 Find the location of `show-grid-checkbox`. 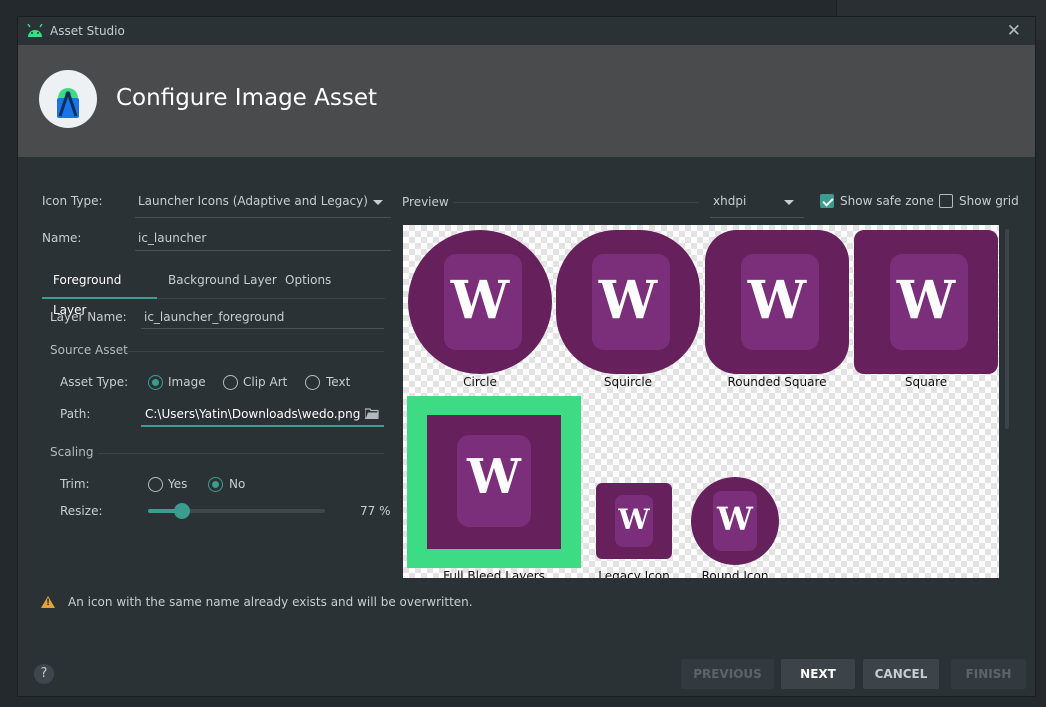

show-grid-checkbox is located at coordinates (946, 201).